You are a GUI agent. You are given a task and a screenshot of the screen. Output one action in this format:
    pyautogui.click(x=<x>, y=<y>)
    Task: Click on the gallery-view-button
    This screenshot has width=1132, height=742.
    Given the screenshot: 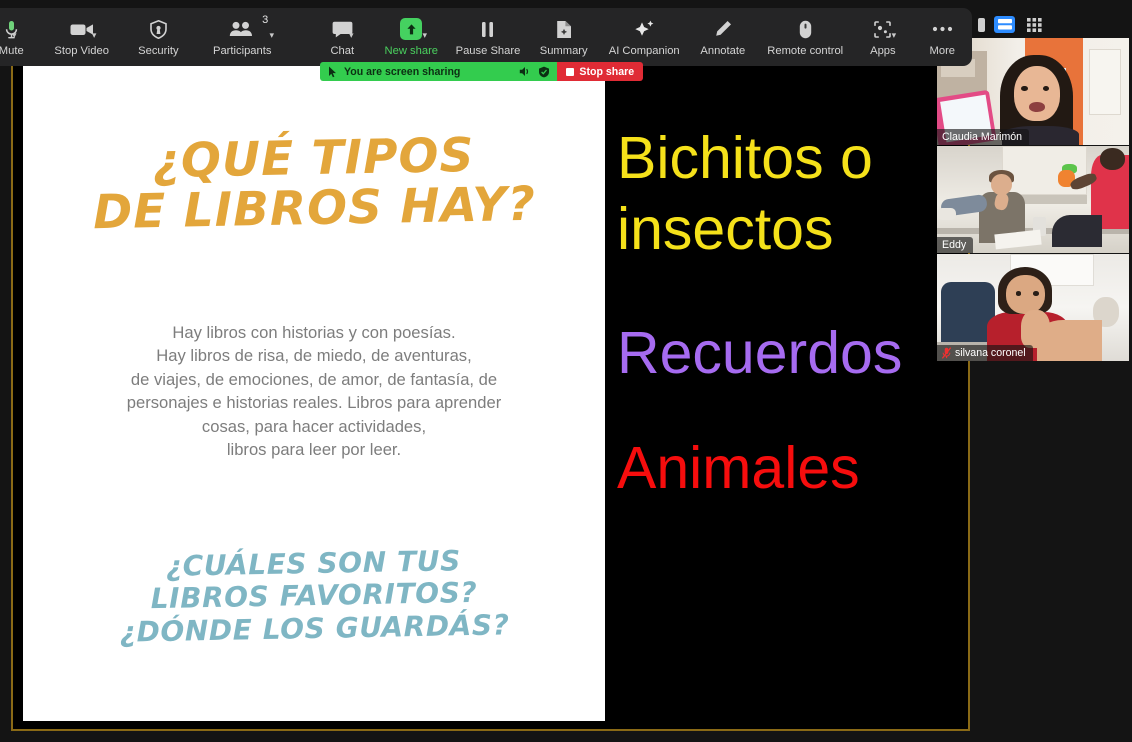 What is the action you would take?
    pyautogui.click(x=1034, y=24)
    